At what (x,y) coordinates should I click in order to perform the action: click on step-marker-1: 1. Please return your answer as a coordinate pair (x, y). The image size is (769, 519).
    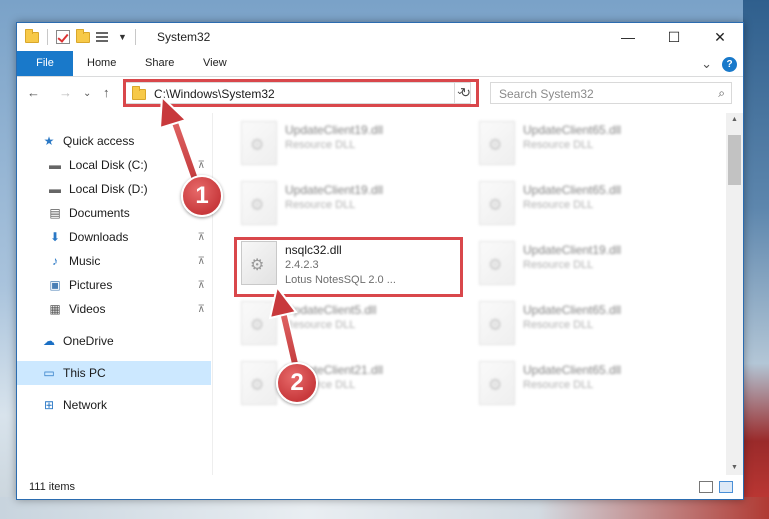
    Looking at the image, I should click on (202, 196).